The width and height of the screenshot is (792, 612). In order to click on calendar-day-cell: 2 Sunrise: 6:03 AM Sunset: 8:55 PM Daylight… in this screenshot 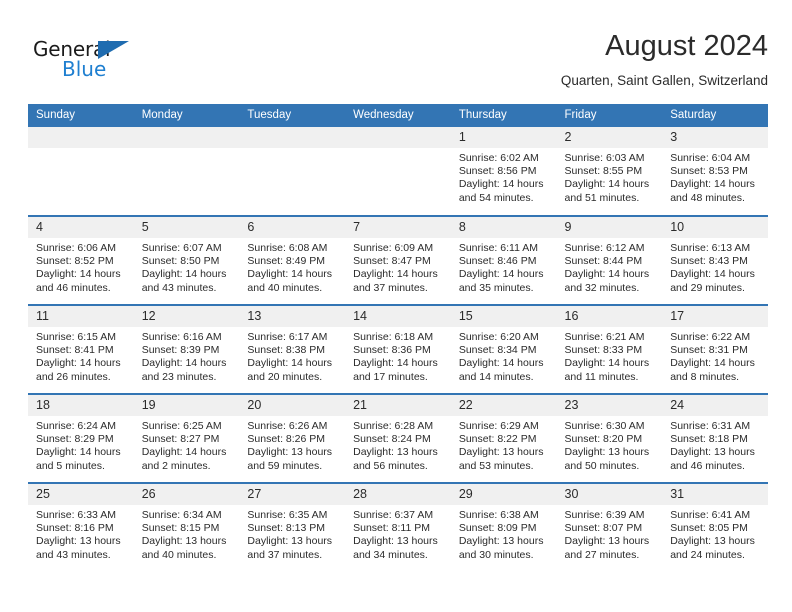, I will do `click(609, 171)`.